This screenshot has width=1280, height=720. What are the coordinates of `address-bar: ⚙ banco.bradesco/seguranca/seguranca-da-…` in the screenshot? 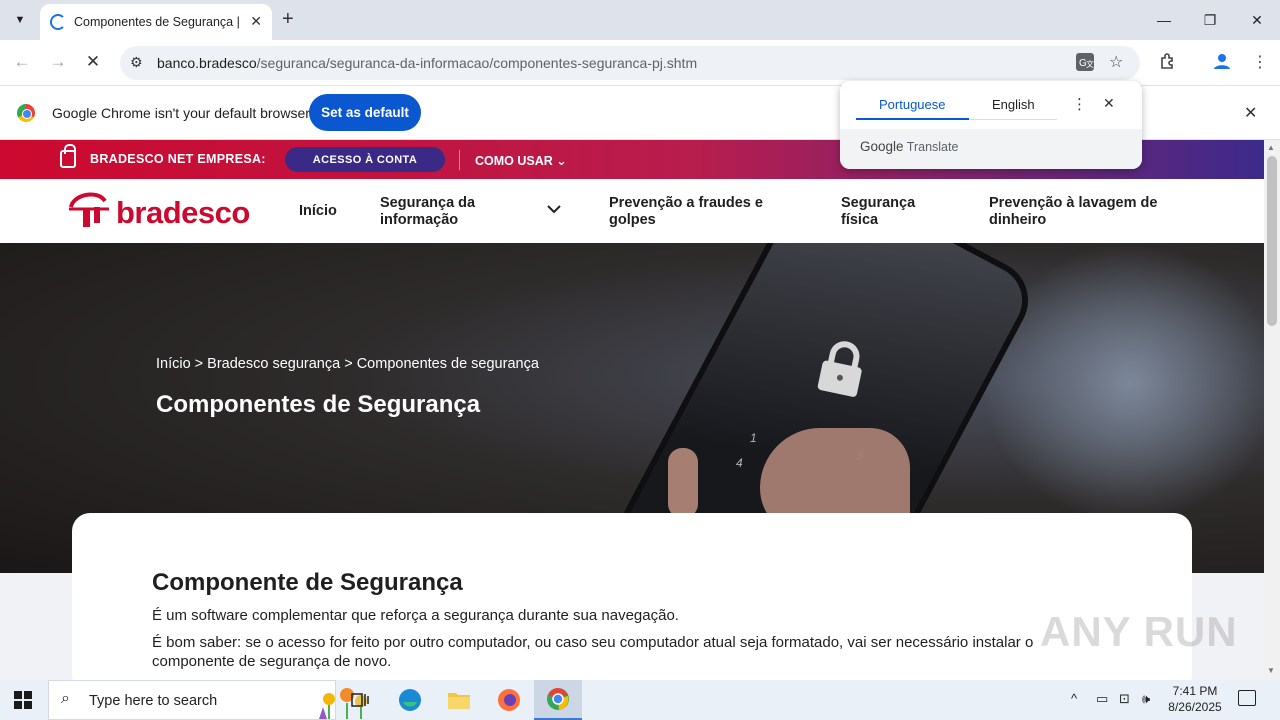 It's located at (630, 63).